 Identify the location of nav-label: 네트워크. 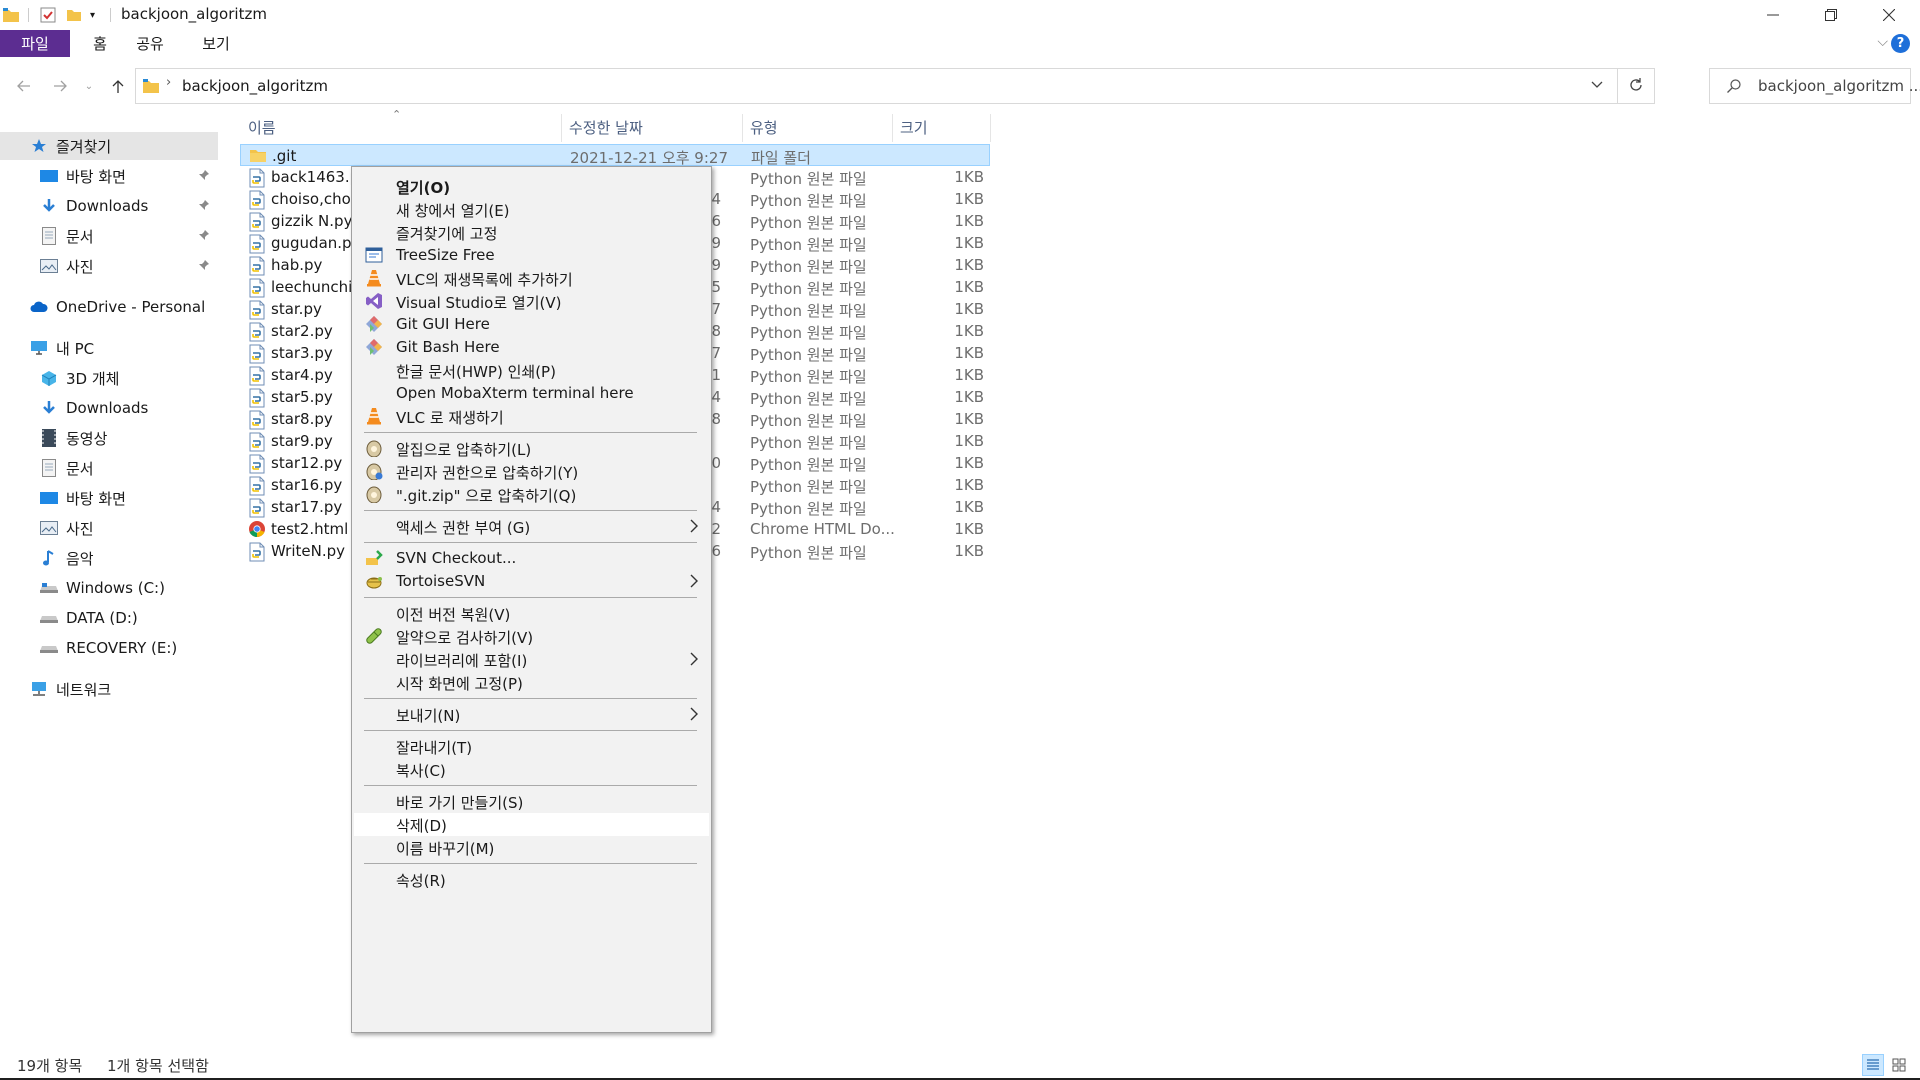
(84, 689).